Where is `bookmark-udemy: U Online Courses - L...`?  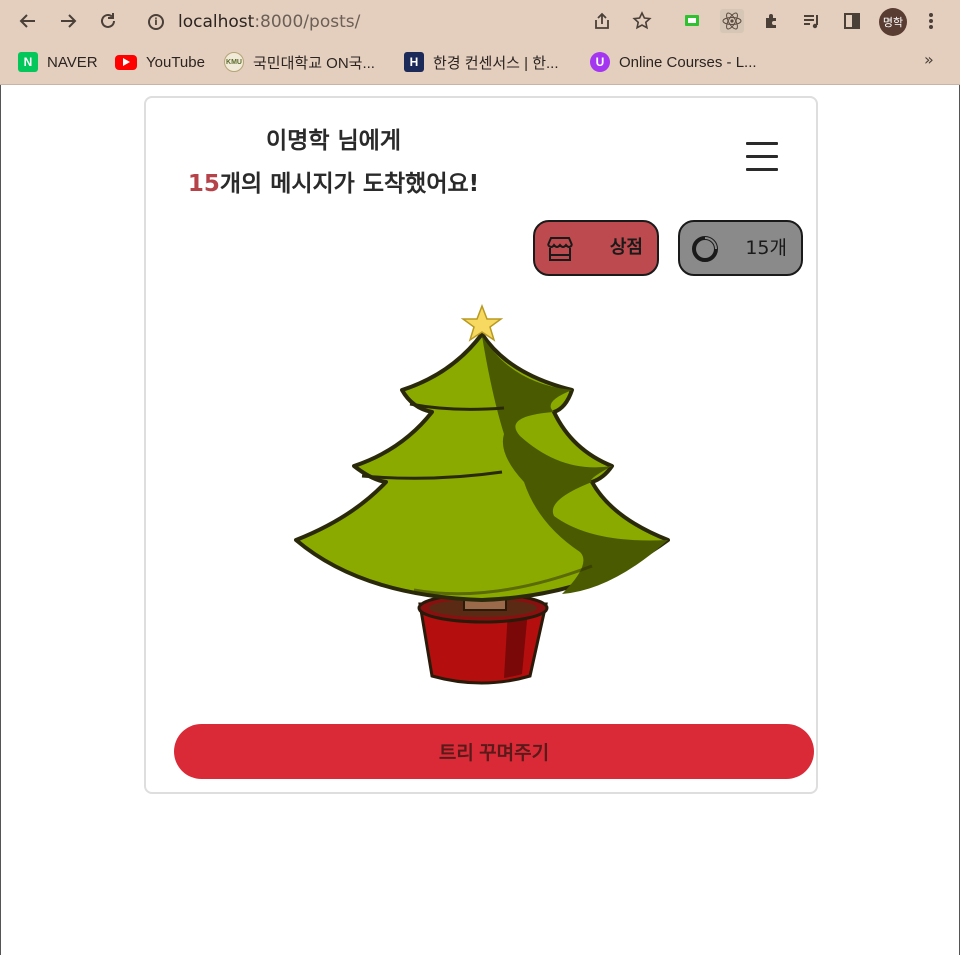
bookmark-udemy: U Online Courses - L... is located at coordinates (673, 62).